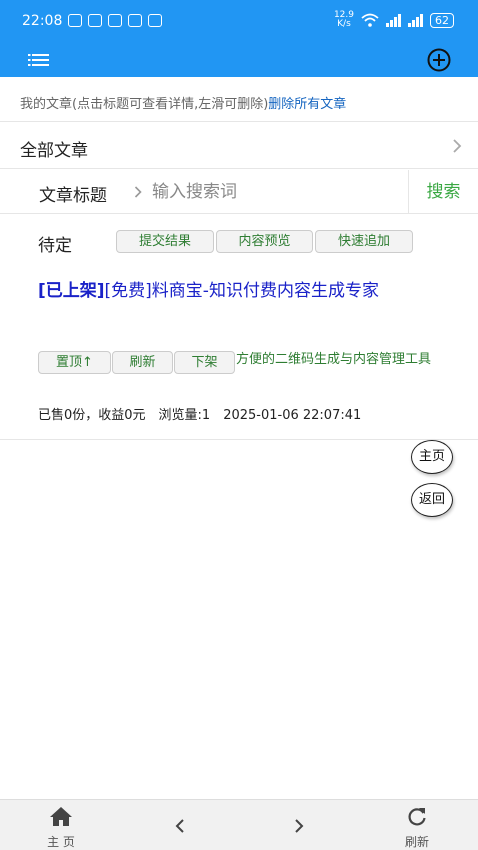  I want to click on status-right: 12.9 K/s 62, so click(394, 20).